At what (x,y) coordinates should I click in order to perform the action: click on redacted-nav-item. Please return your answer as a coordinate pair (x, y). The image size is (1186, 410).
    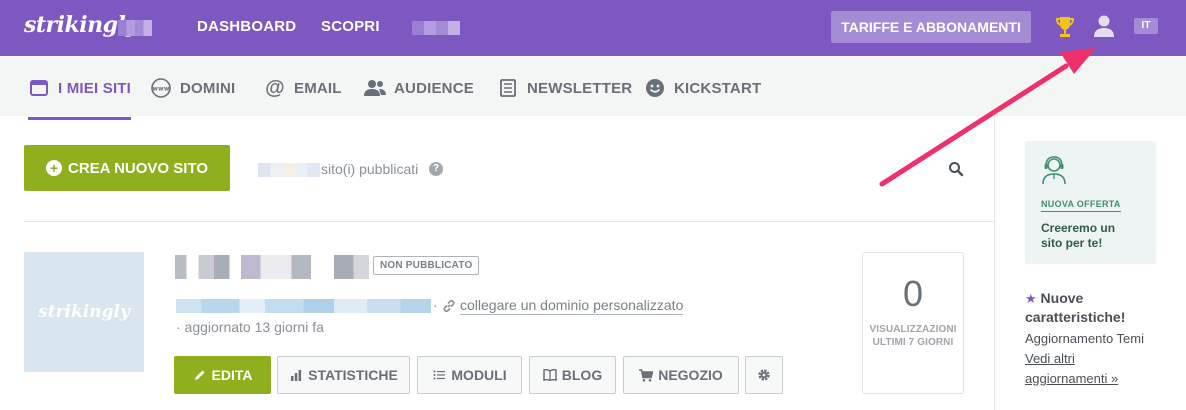
    Looking at the image, I should click on (436, 28).